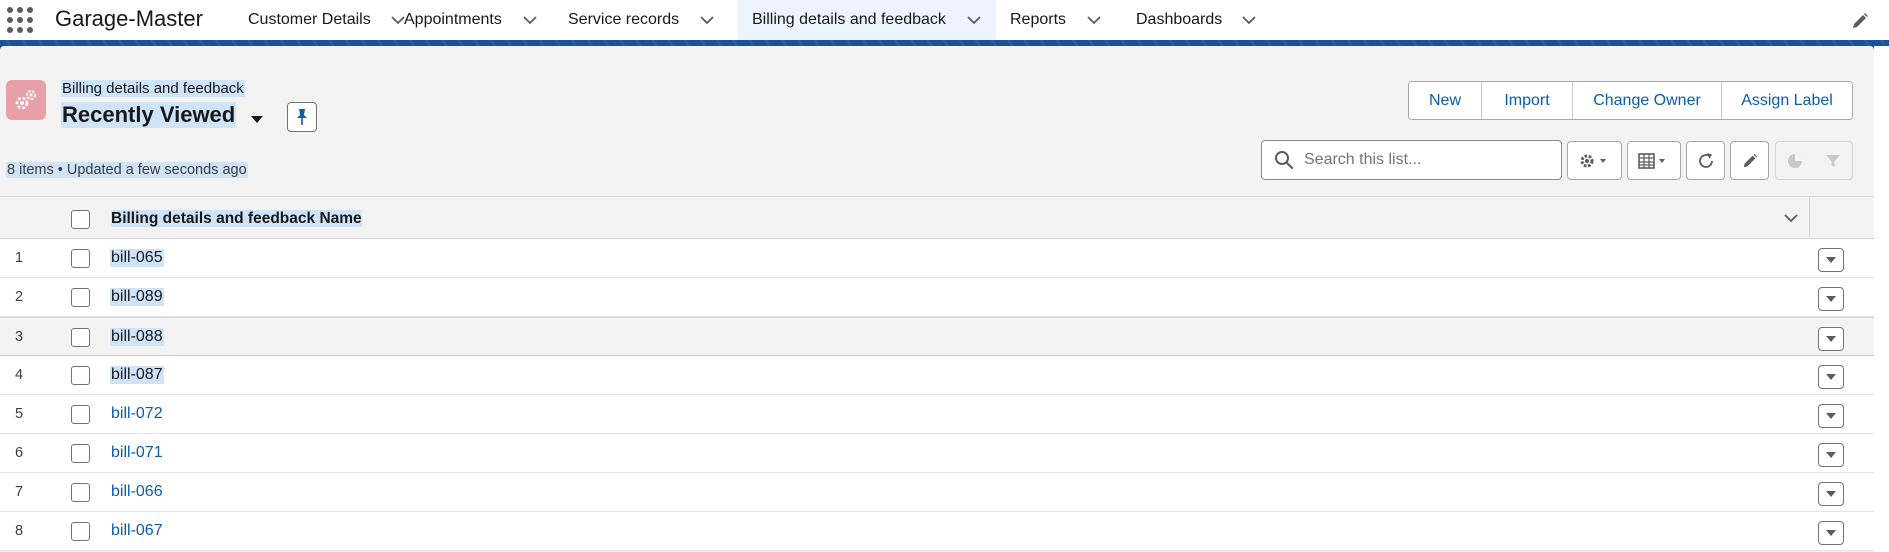 This screenshot has height=552, width=1889. I want to click on row-number: 8, so click(19, 531).